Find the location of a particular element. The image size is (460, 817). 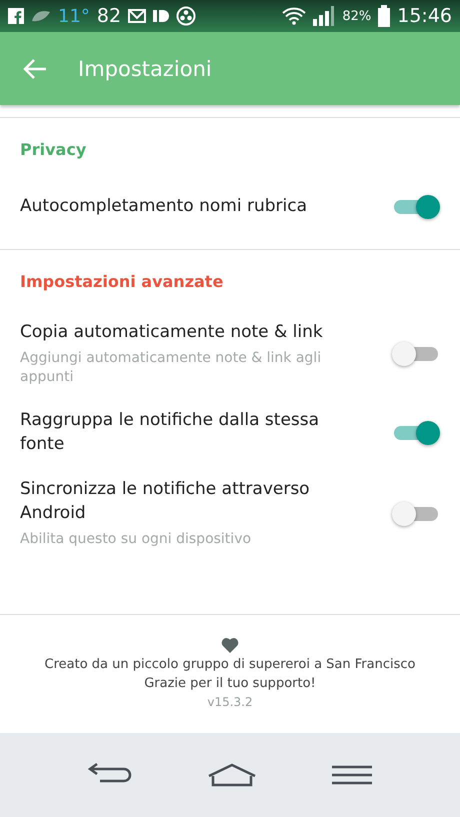

setting-label: Copia automaticamente note & link is located at coordinates (172, 332).